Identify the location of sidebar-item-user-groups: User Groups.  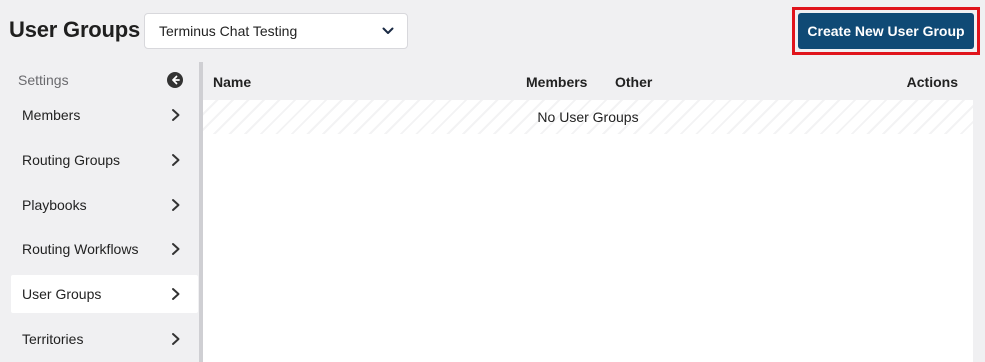
(104, 294).